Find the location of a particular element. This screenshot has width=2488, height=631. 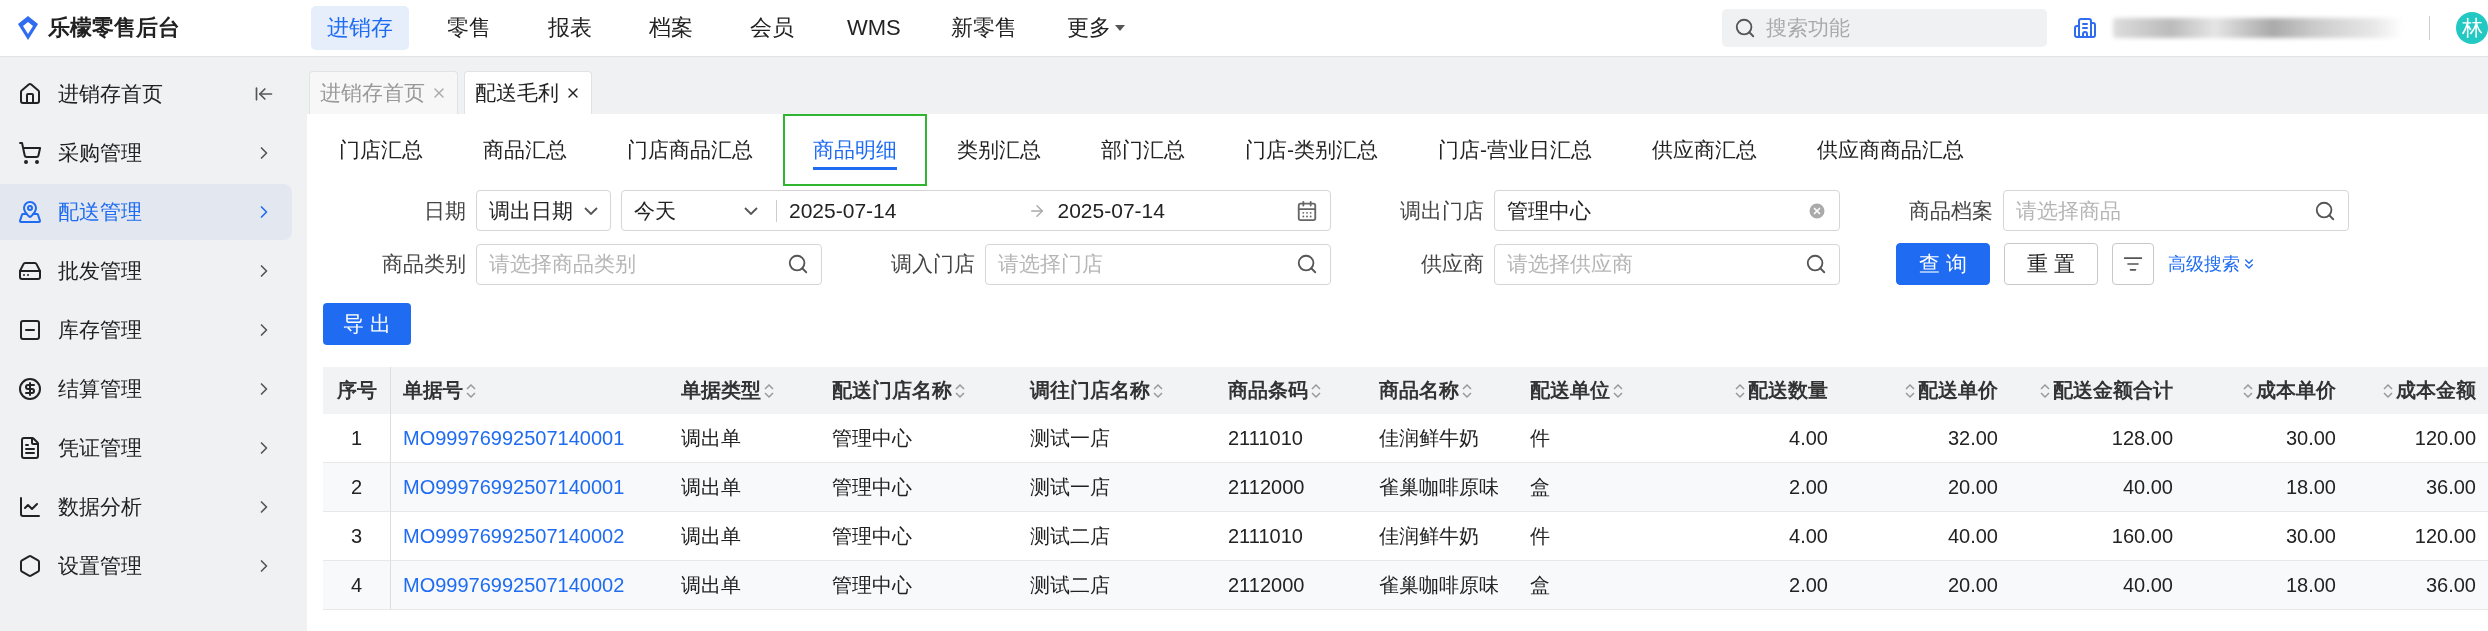

table-cell: 测试二店 is located at coordinates (1117, 585).